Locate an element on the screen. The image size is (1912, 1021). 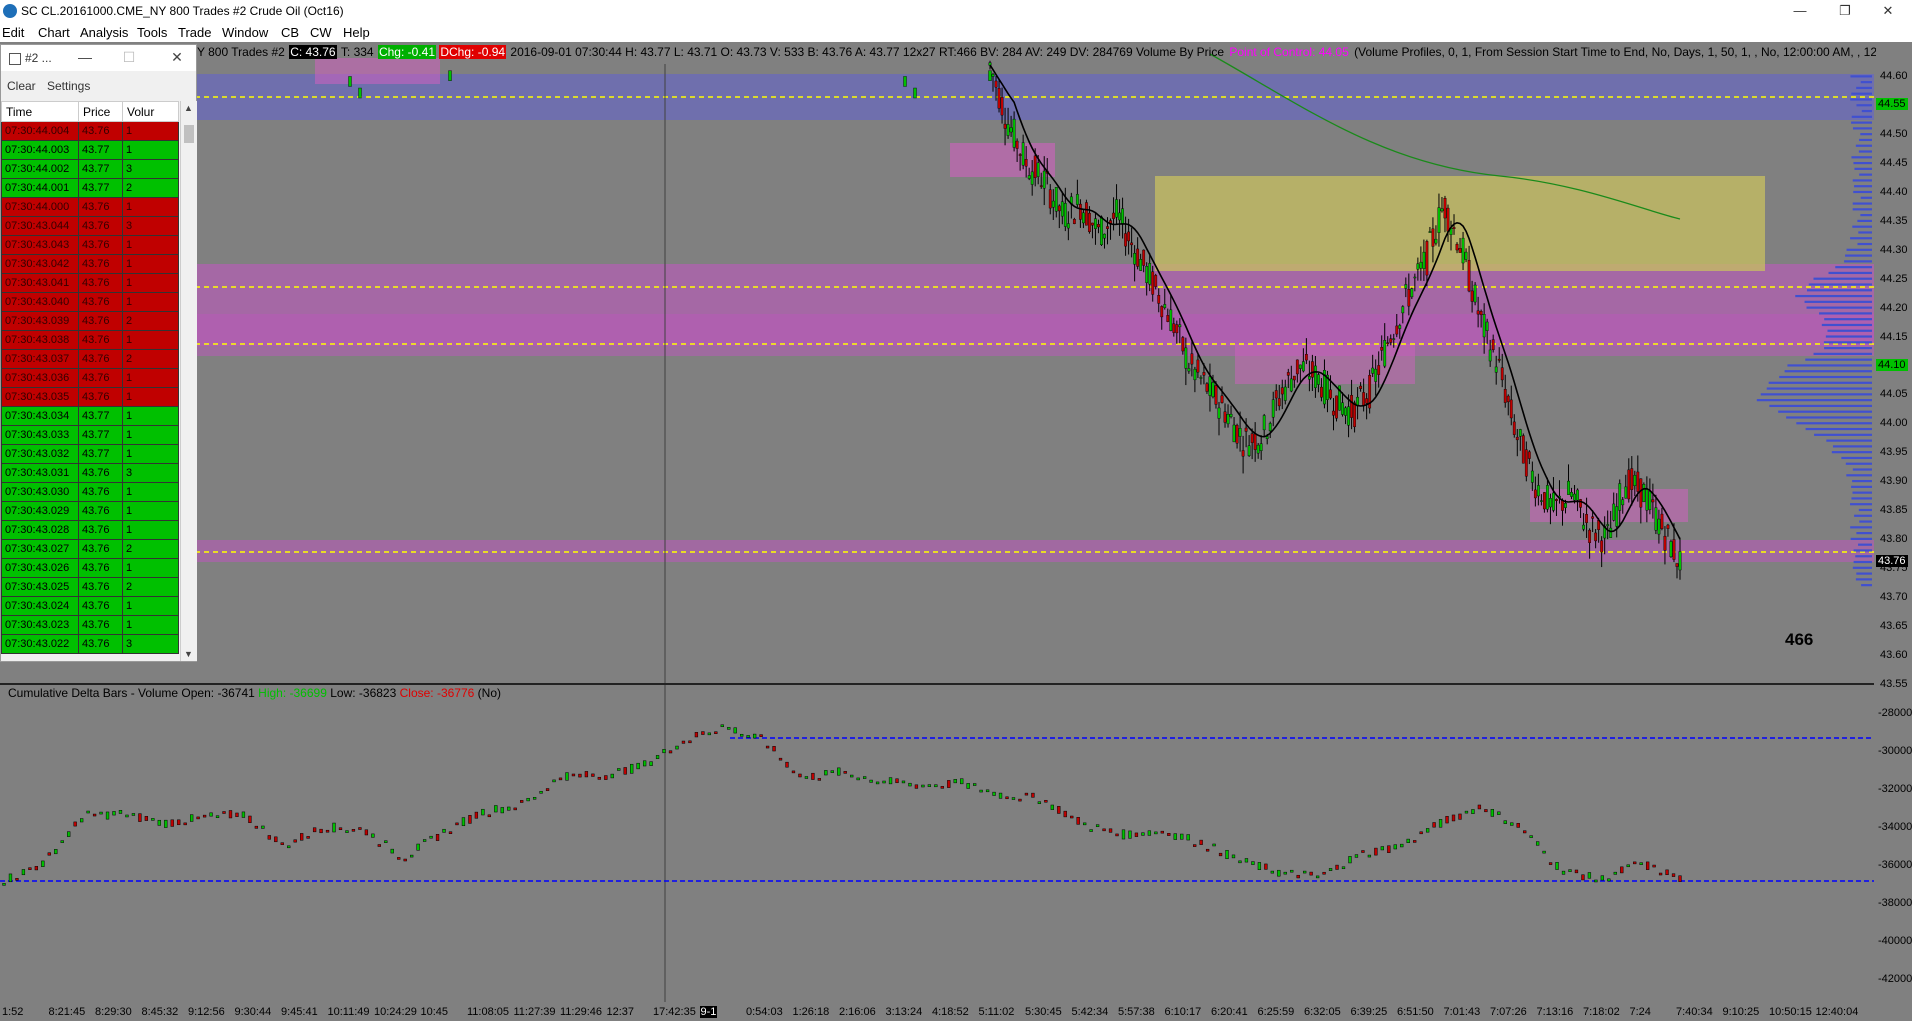
table-row: 07:30:43.025 43.76 2 is located at coordinates (90, 587).